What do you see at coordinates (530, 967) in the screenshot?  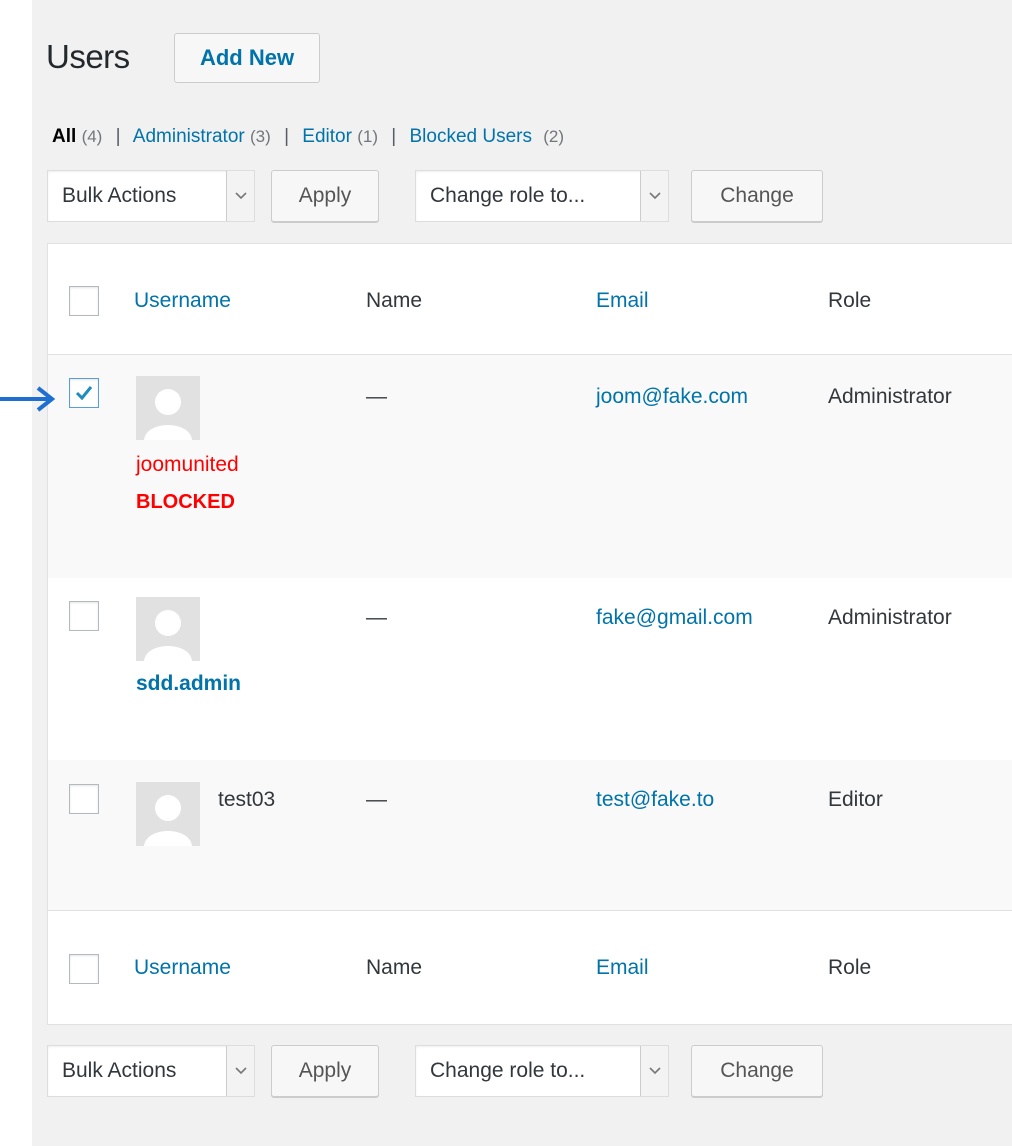 I see `table-footer-row: Username Name Email Role` at bounding box center [530, 967].